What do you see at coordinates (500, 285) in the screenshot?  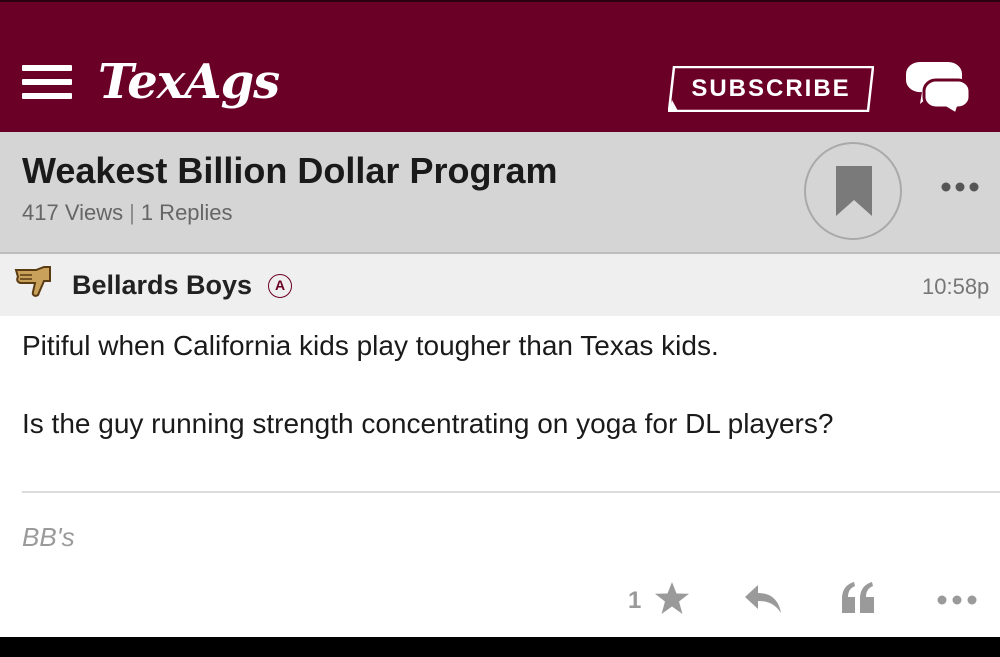 I see `post-author-row: Bellards Boys A 10:58p` at bounding box center [500, 285].